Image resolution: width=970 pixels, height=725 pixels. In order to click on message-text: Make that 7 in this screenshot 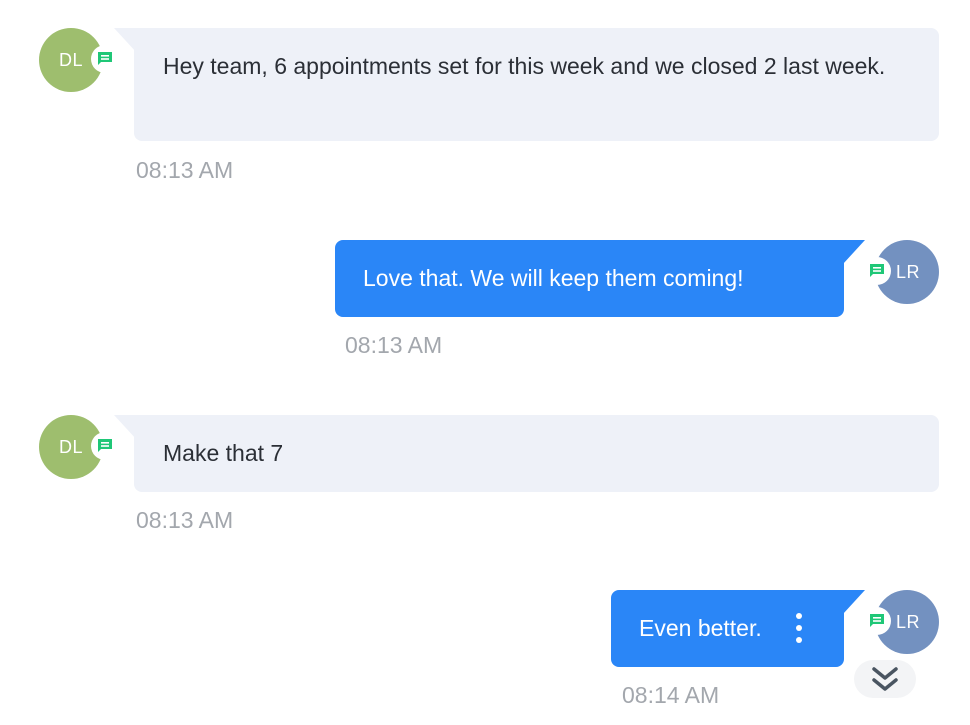, I will do `click(223, 453)`.